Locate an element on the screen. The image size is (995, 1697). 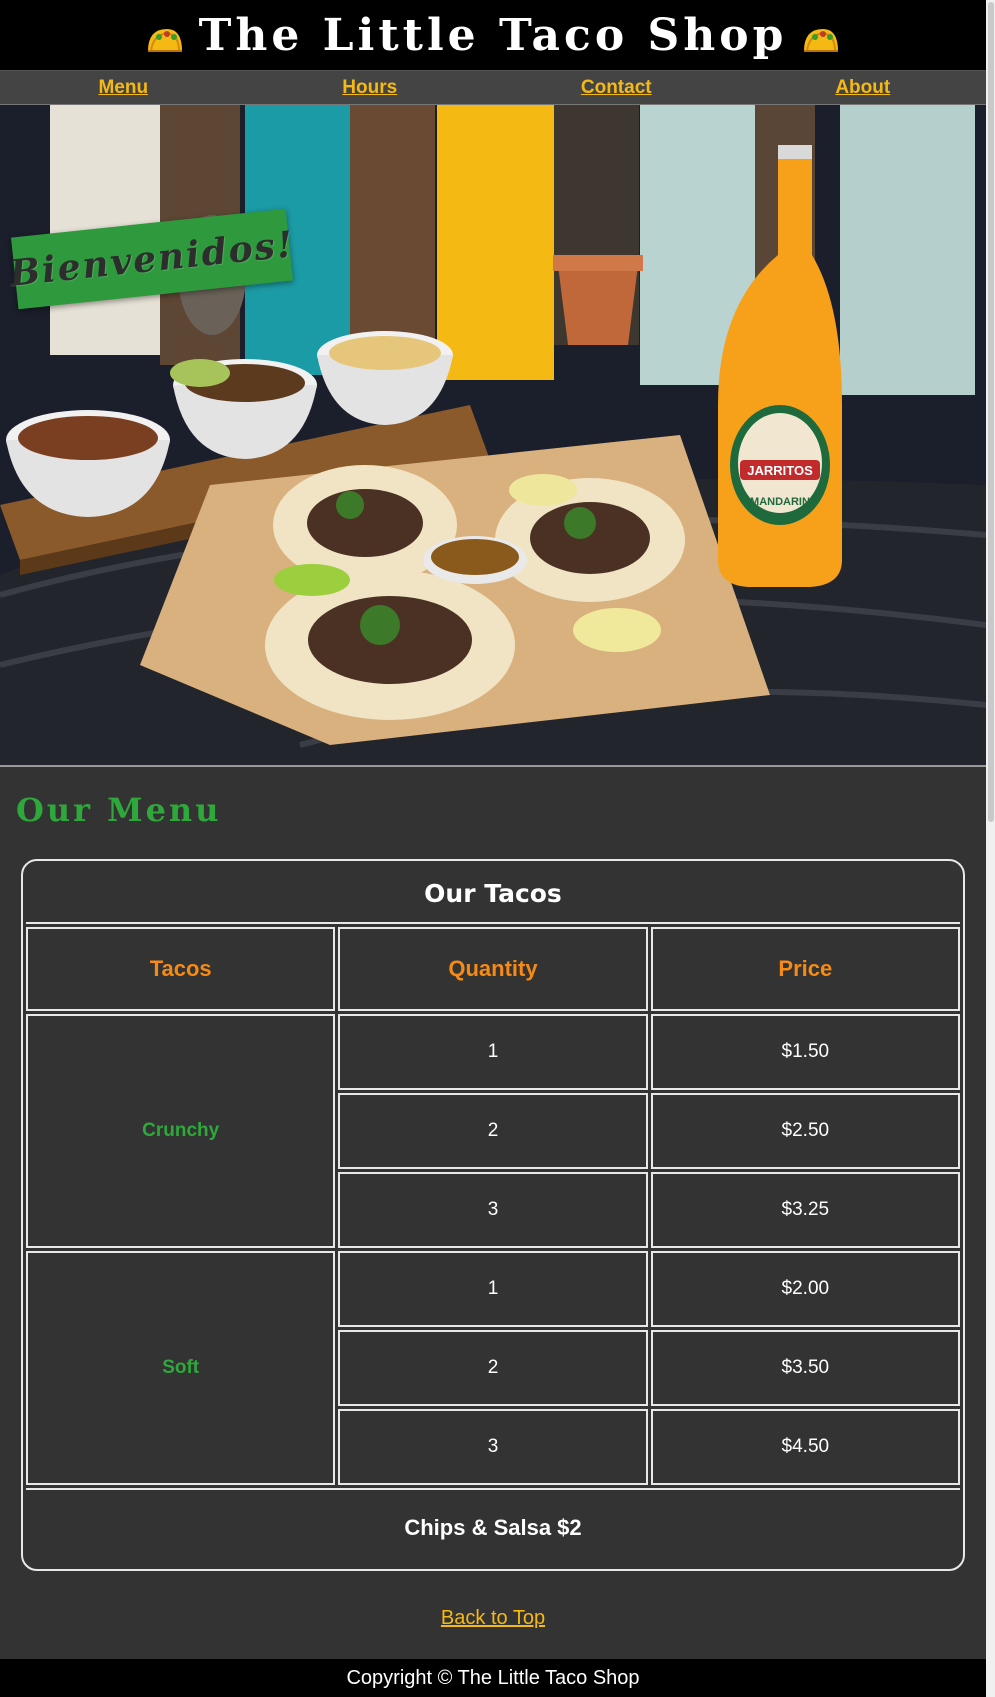
bottle-label-brand: JARRITOS is located at coordinates (780, 470).